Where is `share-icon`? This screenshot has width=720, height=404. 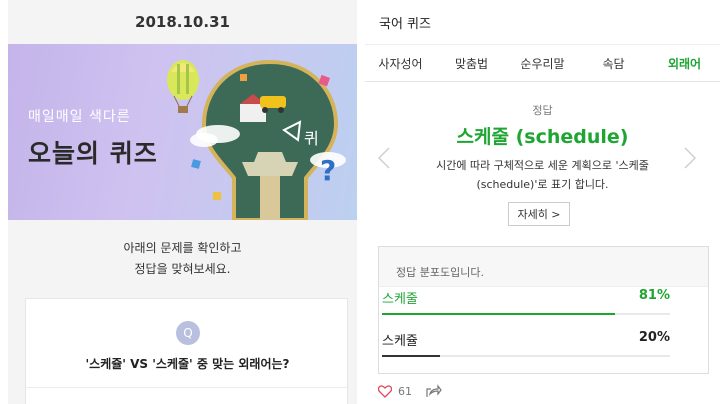
share-icon is located at coordinates (434, 391).